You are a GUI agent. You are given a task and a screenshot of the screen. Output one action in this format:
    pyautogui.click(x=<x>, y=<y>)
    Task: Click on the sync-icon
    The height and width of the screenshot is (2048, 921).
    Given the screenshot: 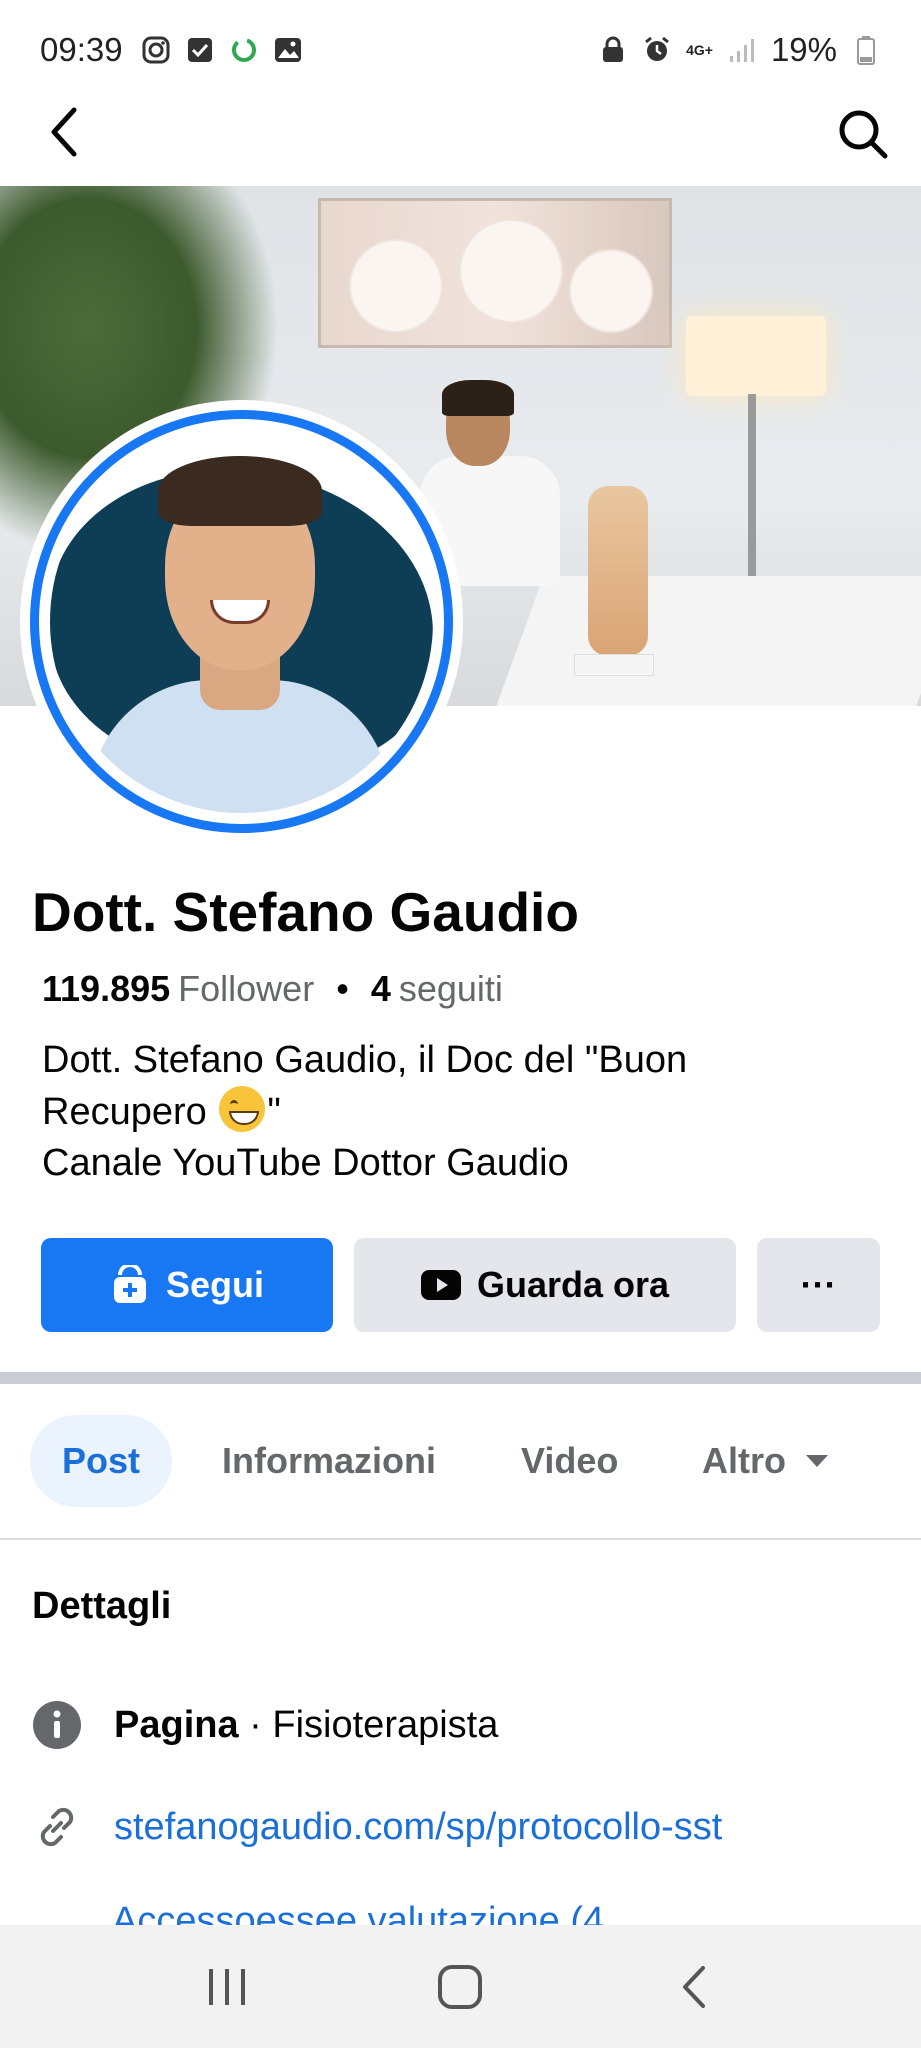 What is the action you would take?
    pyautogui.click(x=244, y=50)
    